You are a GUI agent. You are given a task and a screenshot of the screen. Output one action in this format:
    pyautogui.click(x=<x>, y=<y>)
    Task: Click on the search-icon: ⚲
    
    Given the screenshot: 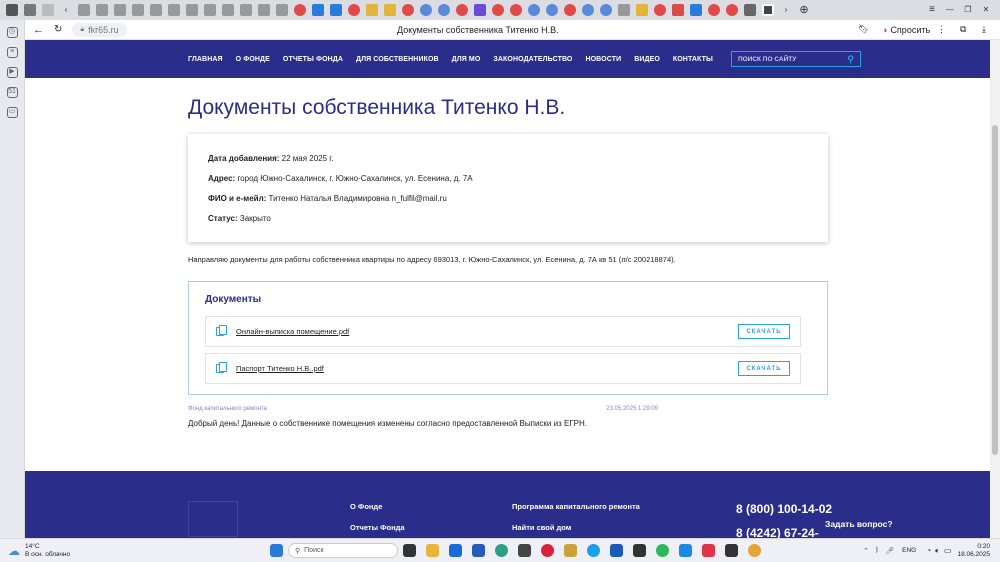 What is the action you would take?
    pyautogui.click(x=850, y=59)
    